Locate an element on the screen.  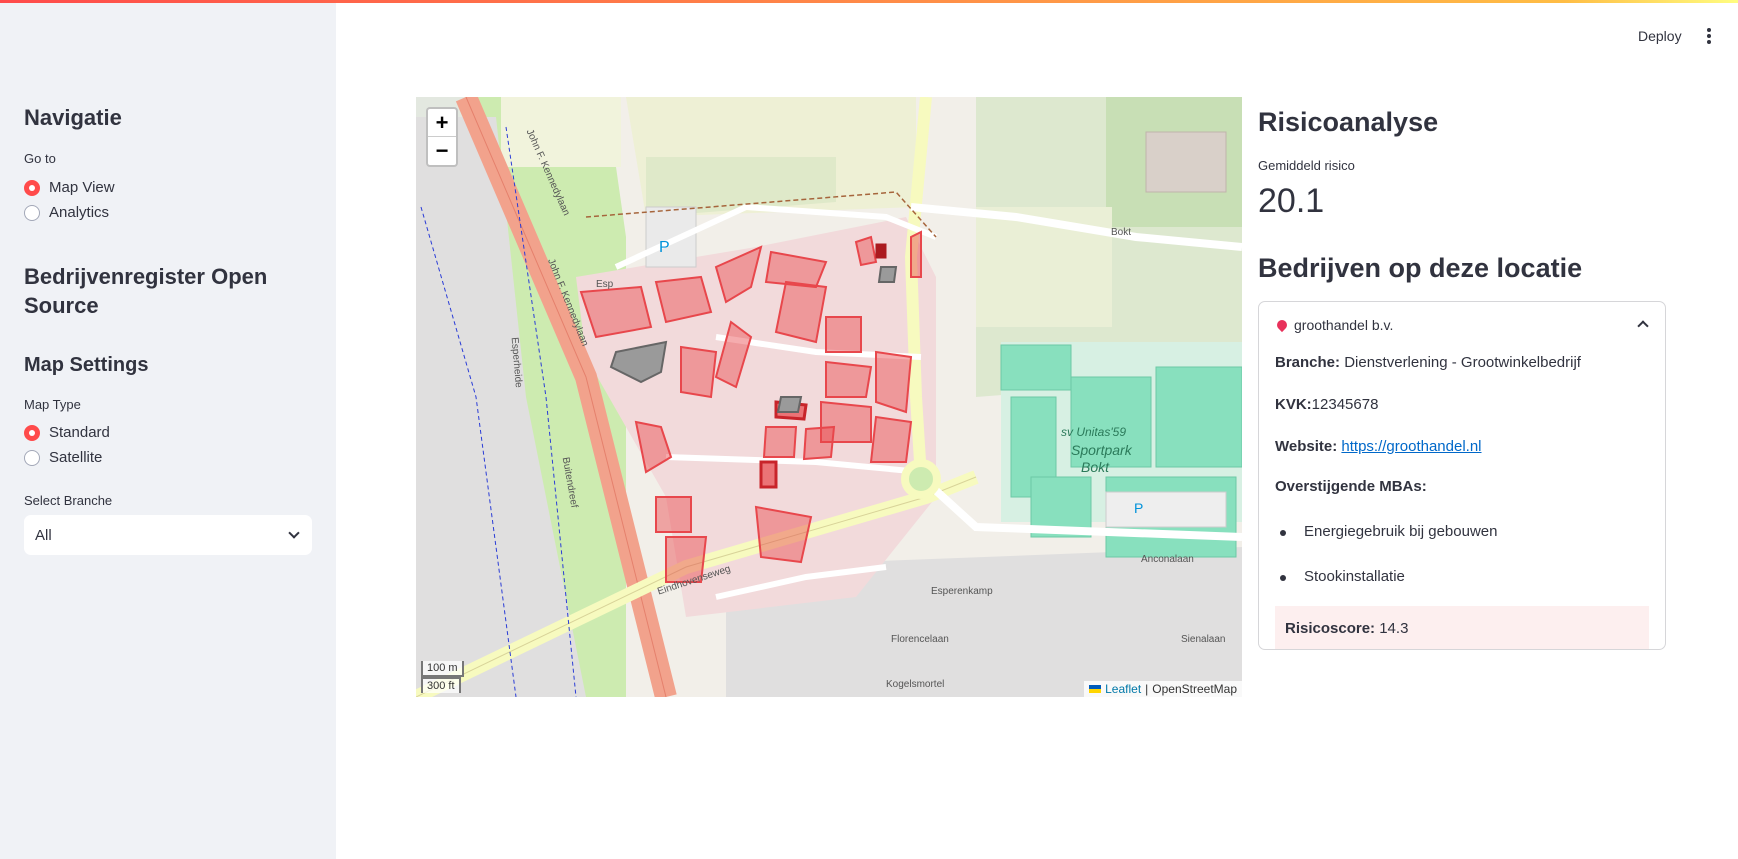
website-label: Website: is located at coordinates (1306, 446).